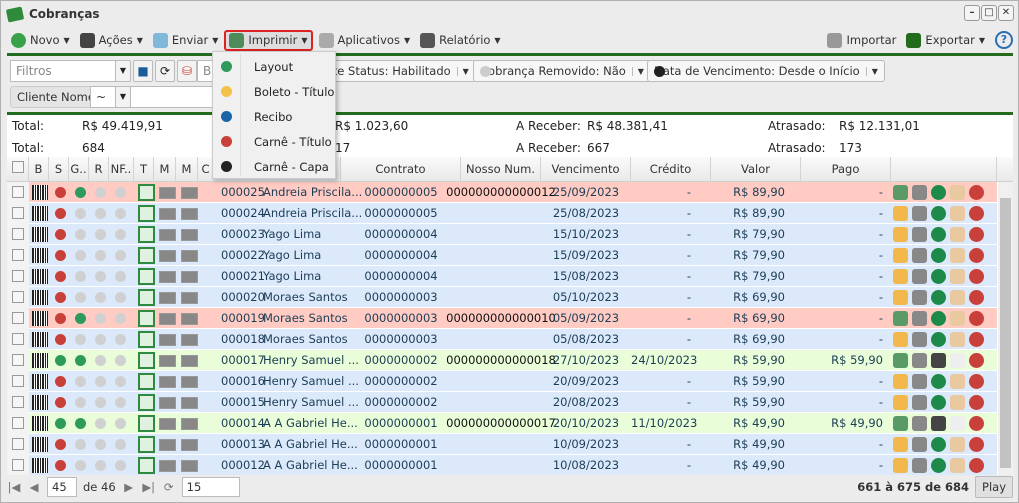  I want to click on minimize-button: –, so click(972, 13).